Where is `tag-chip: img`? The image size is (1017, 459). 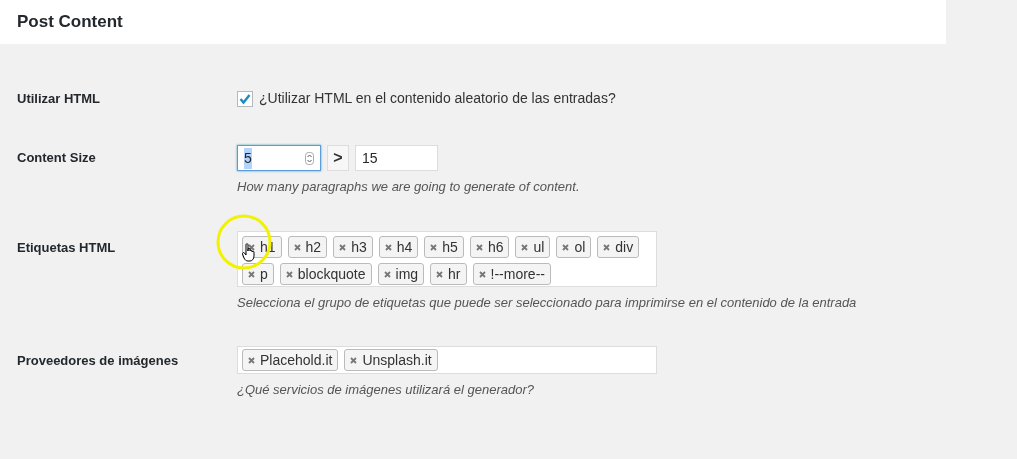
tag-chip: img is located at coordinates (401, 274).